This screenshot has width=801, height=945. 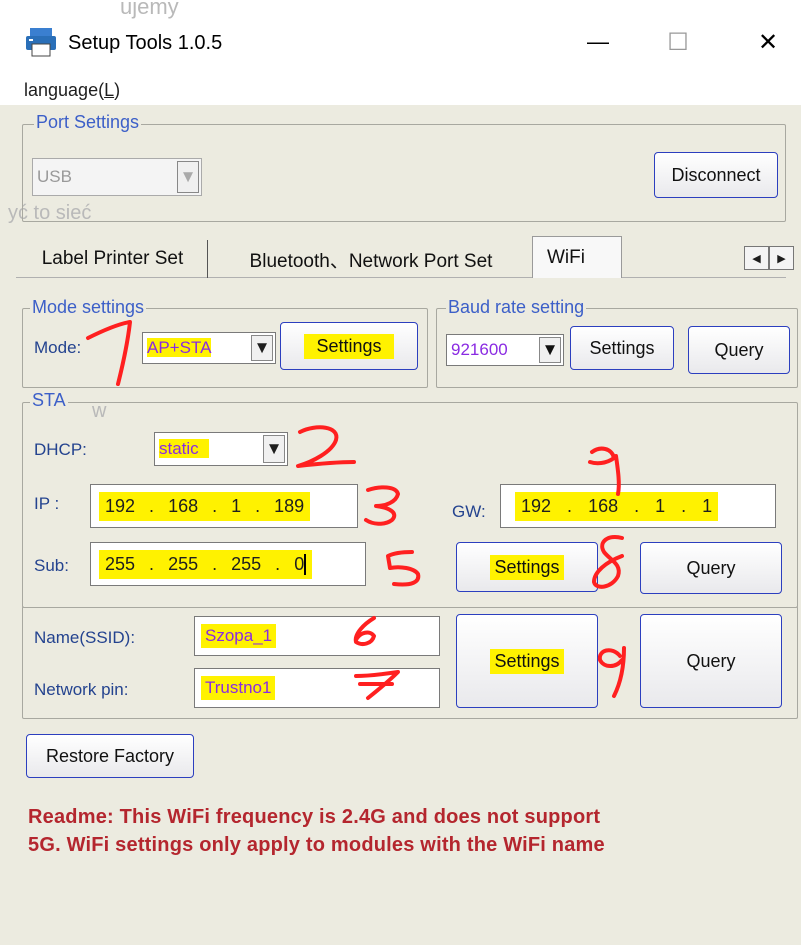 I want to click on chevron-left-icon: ◀, so click(x=756, y=258).